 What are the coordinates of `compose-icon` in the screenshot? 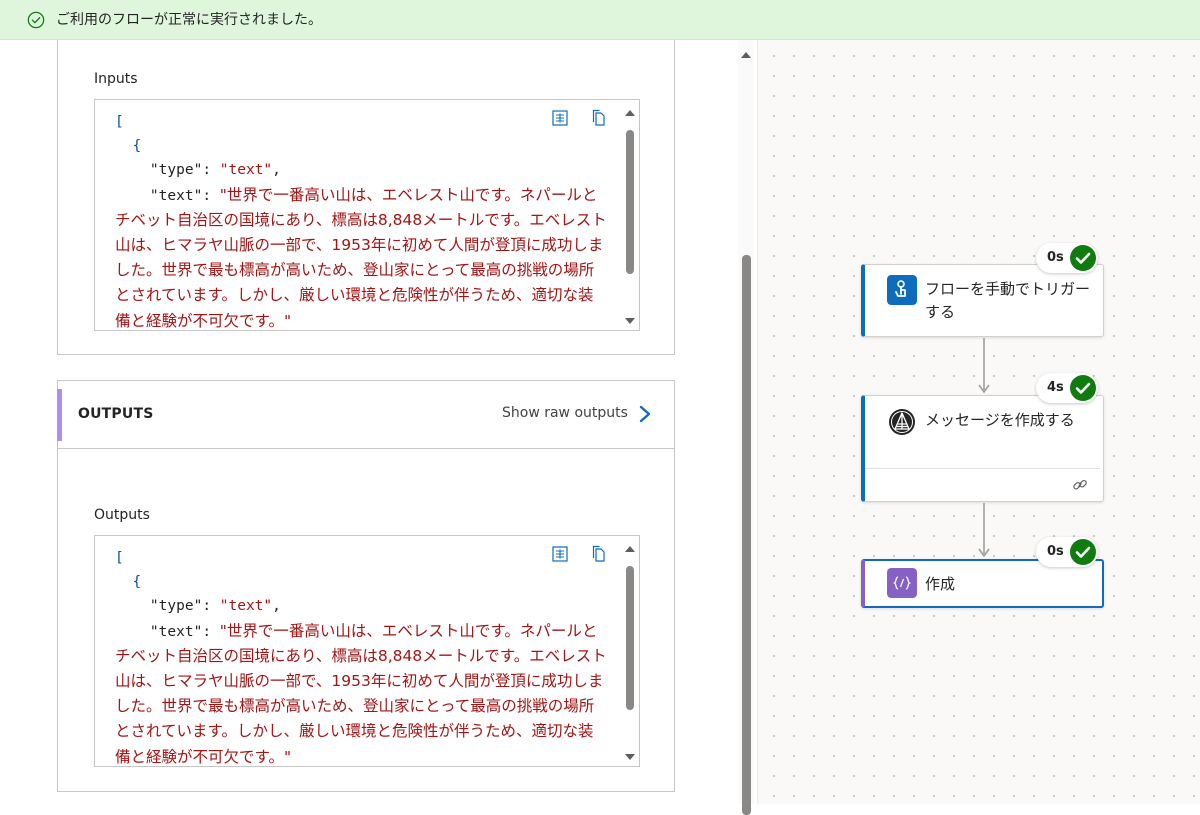 It's located at (902, 583).